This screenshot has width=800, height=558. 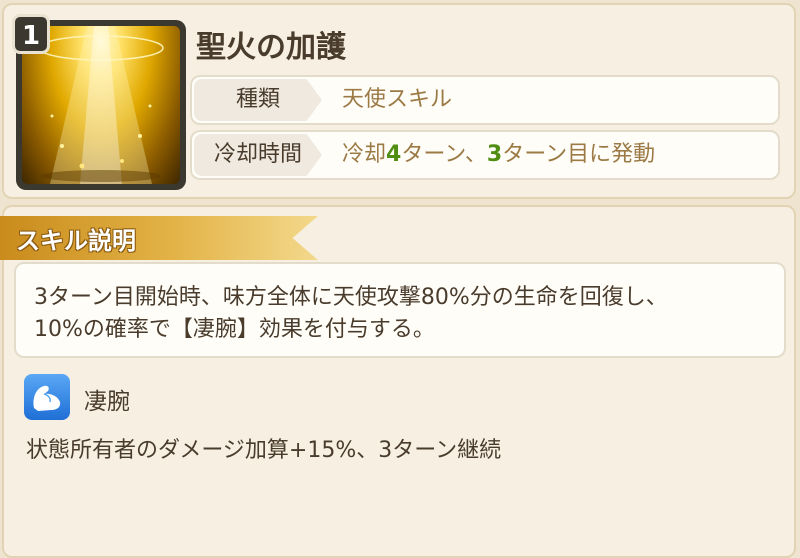 What do you see at coordinates (76, 241) in the screenshot?
I see `skill-description-header-text: スキル説明` at bounding box center [76, 241].